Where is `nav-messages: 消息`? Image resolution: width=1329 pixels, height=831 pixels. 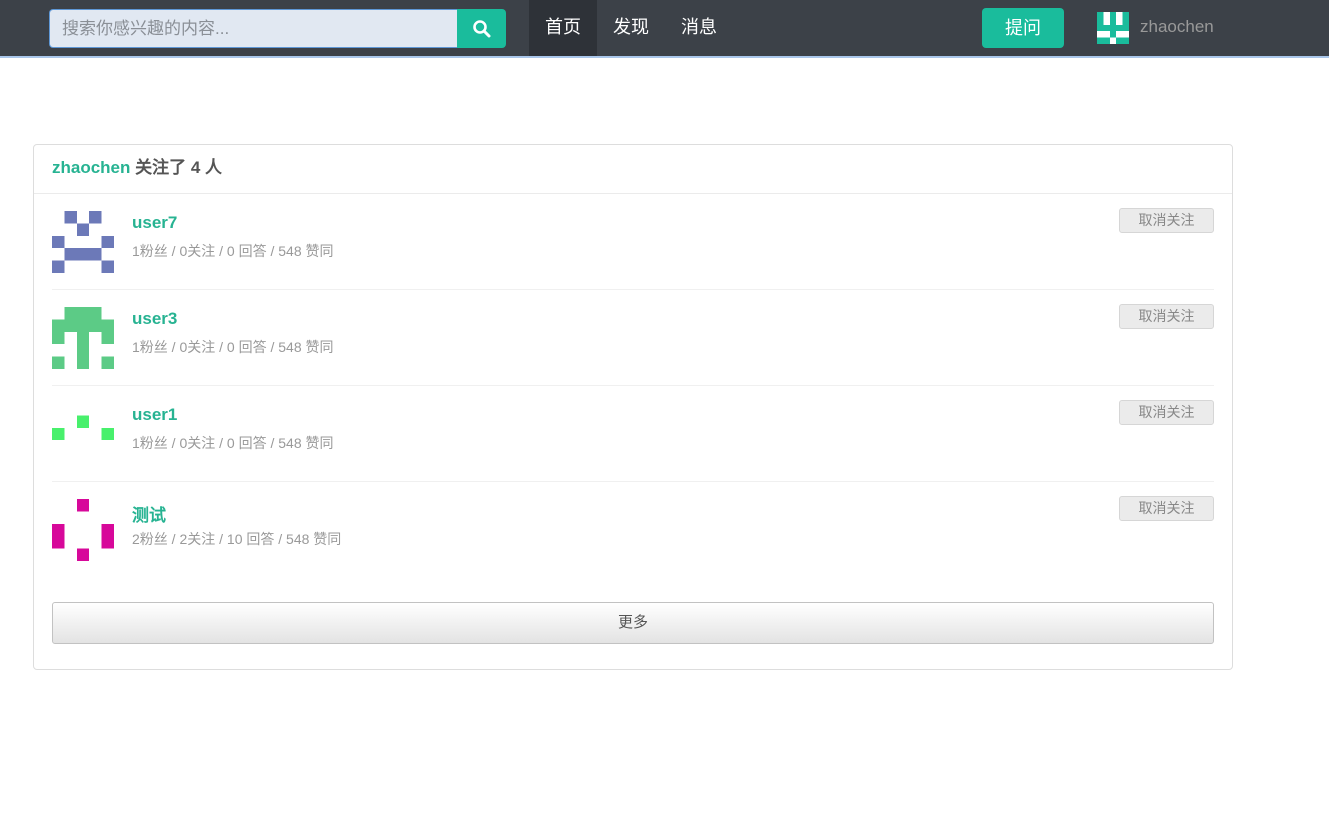 nav-messages: 消息 is located at coordinates (699, 28).